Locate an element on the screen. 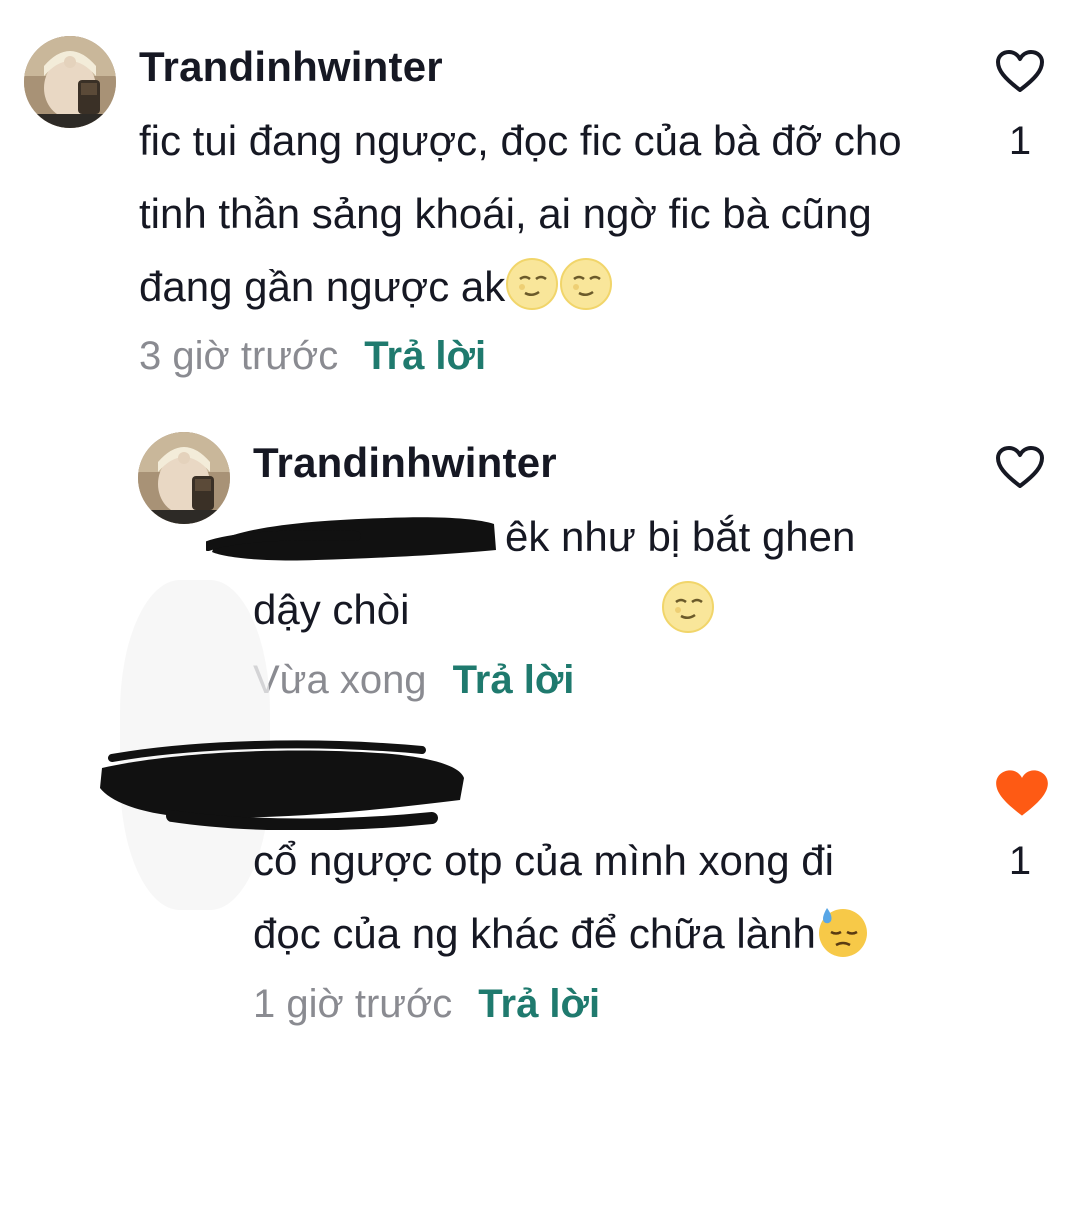 The height and width of the screenshot is (1226, 1080). avatar is located at coordinates (70, 82).